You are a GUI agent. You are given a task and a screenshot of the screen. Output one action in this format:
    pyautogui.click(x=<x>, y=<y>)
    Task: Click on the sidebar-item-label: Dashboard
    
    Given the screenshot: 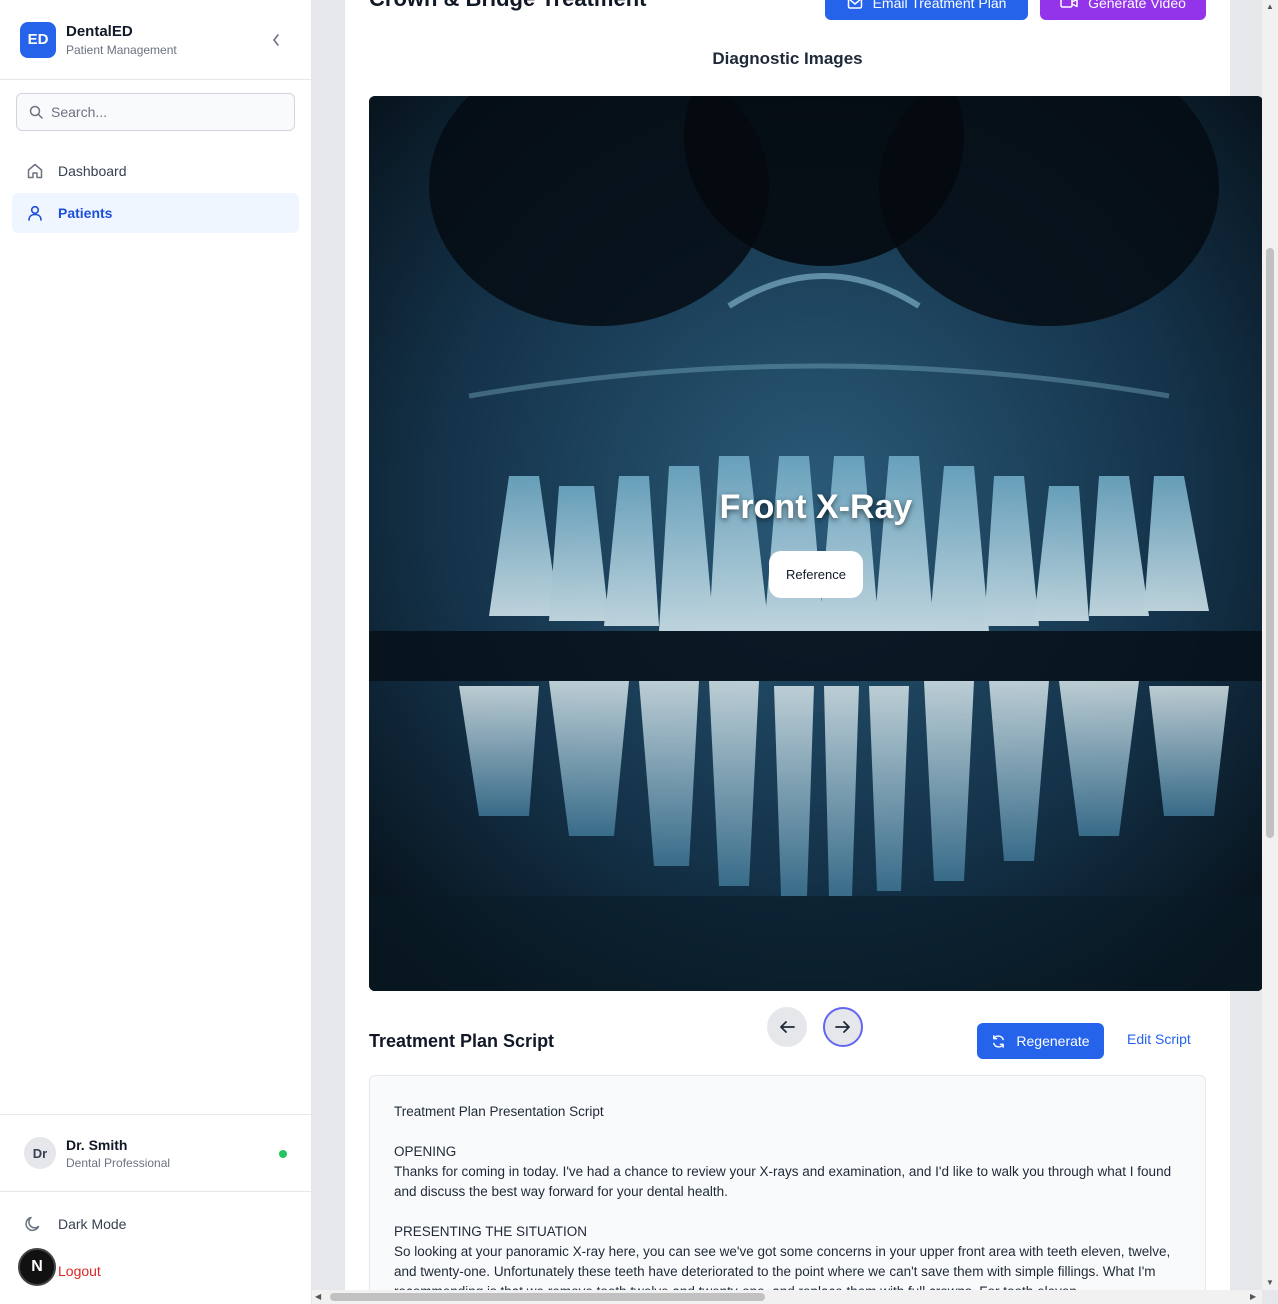 What is the action you would take?
    pyautogui.click(x=92, y=171)
    